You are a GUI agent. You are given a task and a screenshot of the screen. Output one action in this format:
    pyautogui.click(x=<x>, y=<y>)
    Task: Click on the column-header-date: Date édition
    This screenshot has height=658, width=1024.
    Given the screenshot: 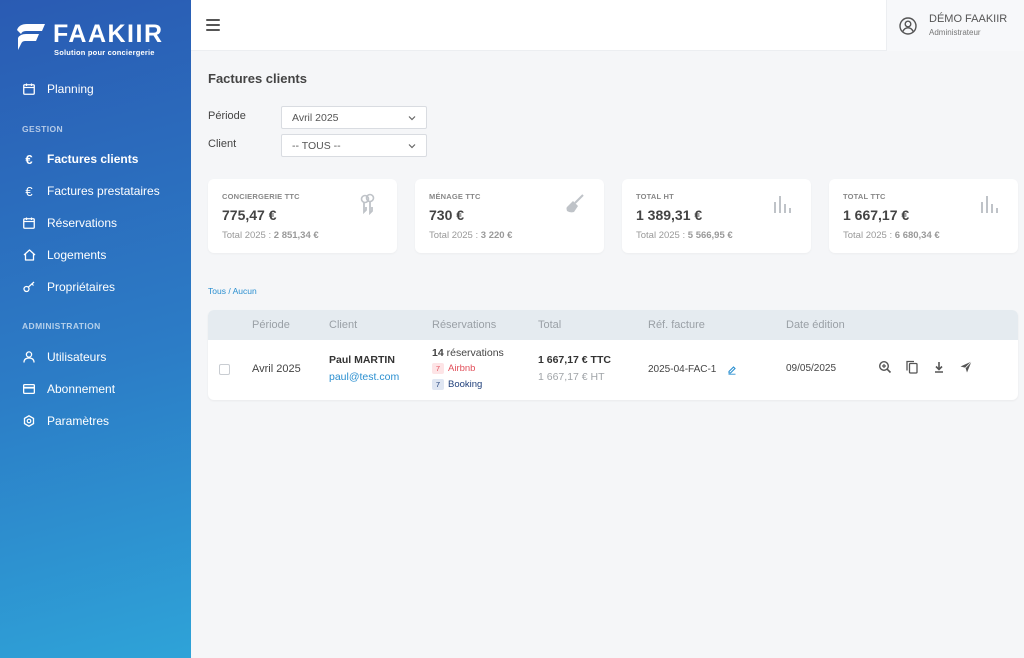 What is the action you would take?
    pyautogui.click(x=815, y=325)
    